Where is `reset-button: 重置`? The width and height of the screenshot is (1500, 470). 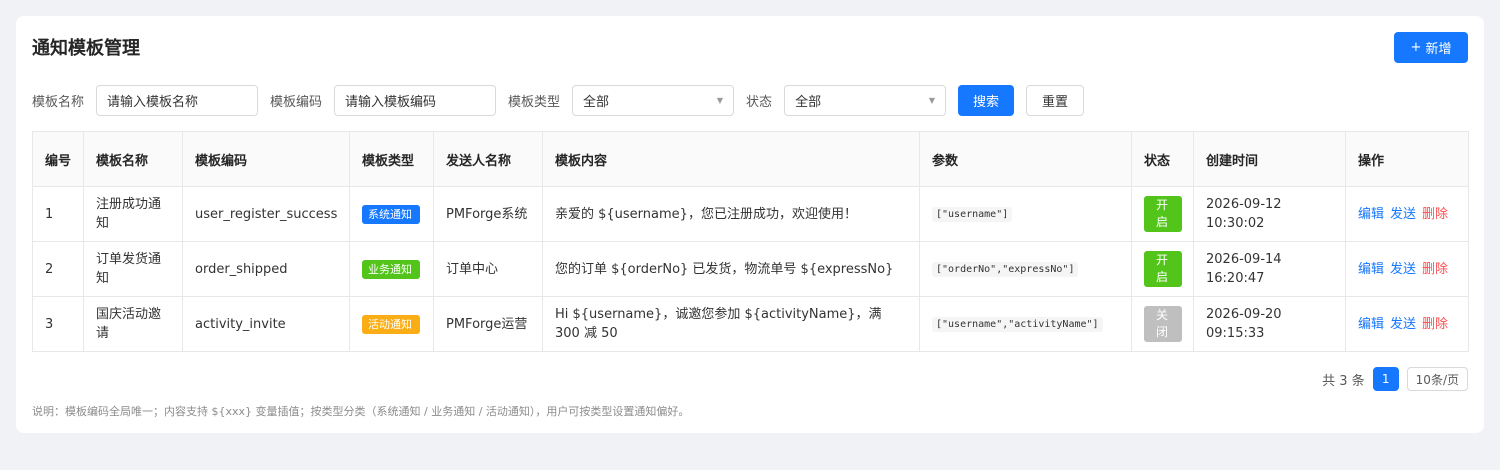 reset-button: 重置 is located at coordinates (1055, 100).